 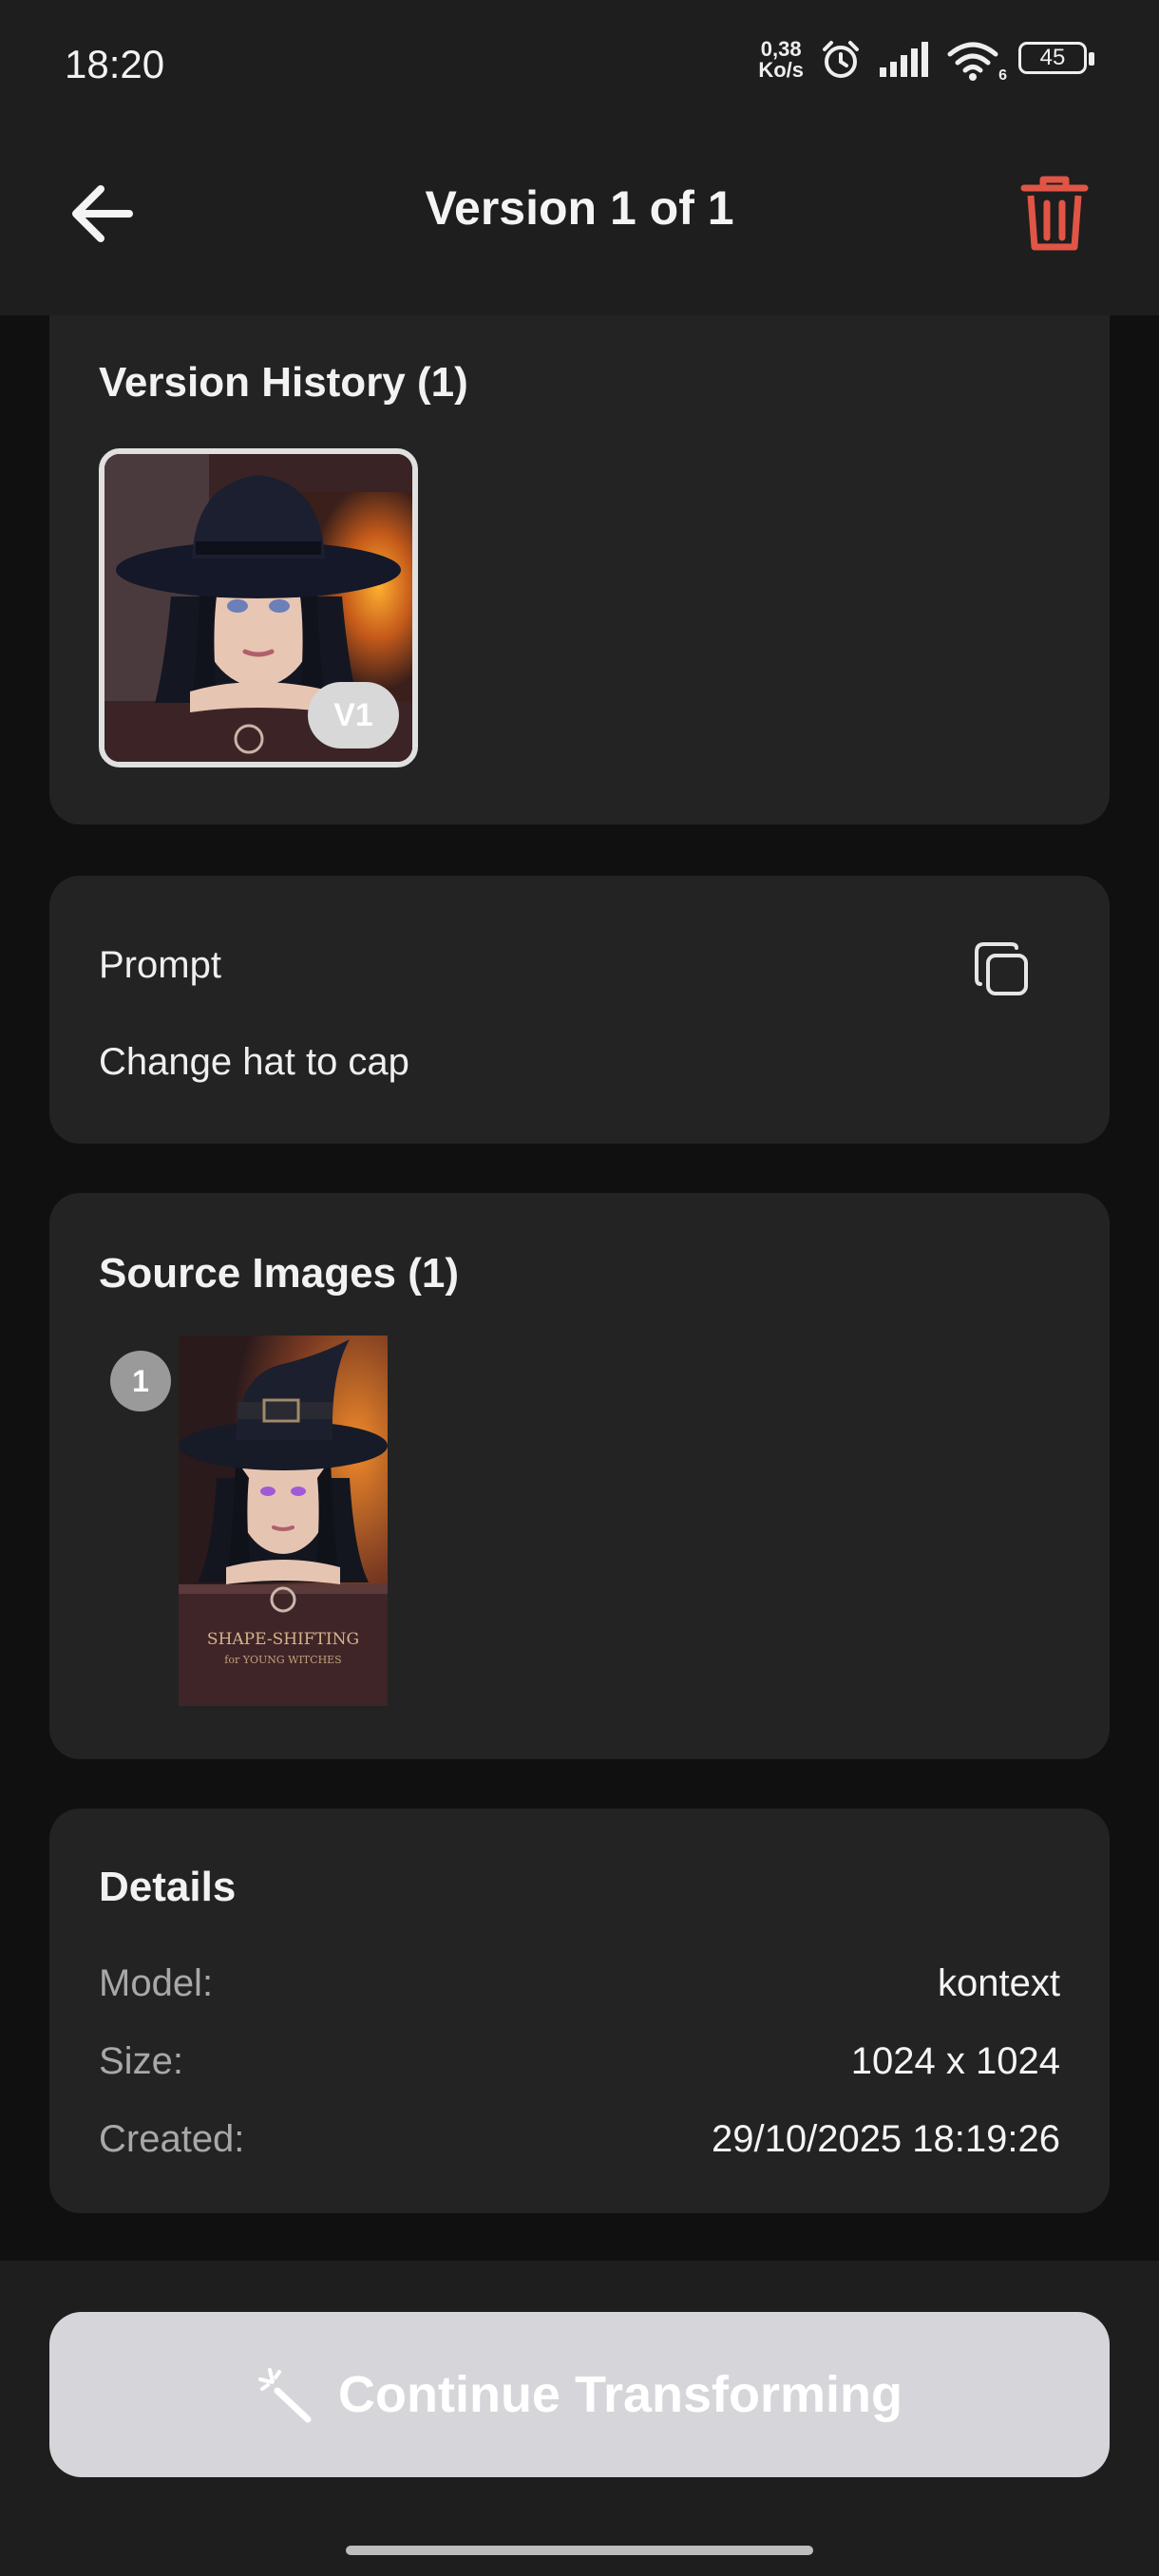 What do you see at coordinates (160, 965) in the screenshot?
I see `prompt-label: Prompt` at bounding box center [160, 965].